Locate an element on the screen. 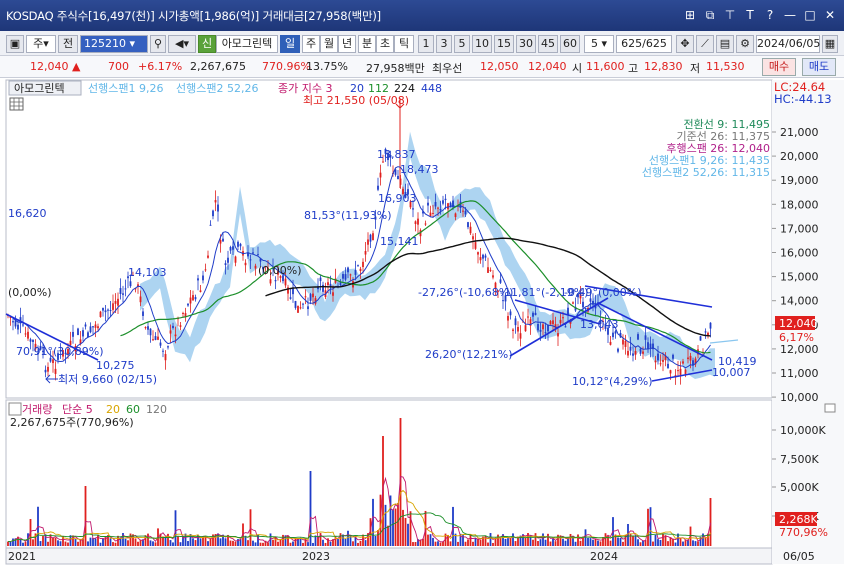  period-day: 일 is located at coordinates (290, 44).